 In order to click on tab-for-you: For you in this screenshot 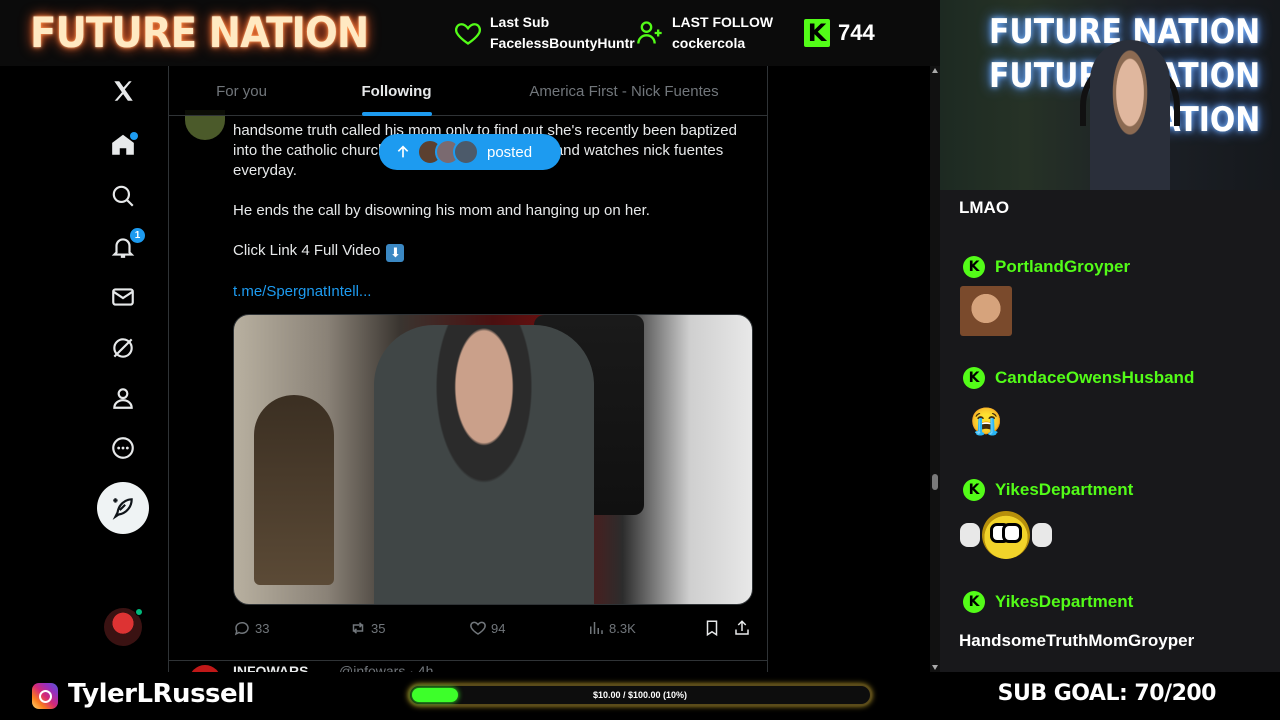, I will do `click(241, 91)`.